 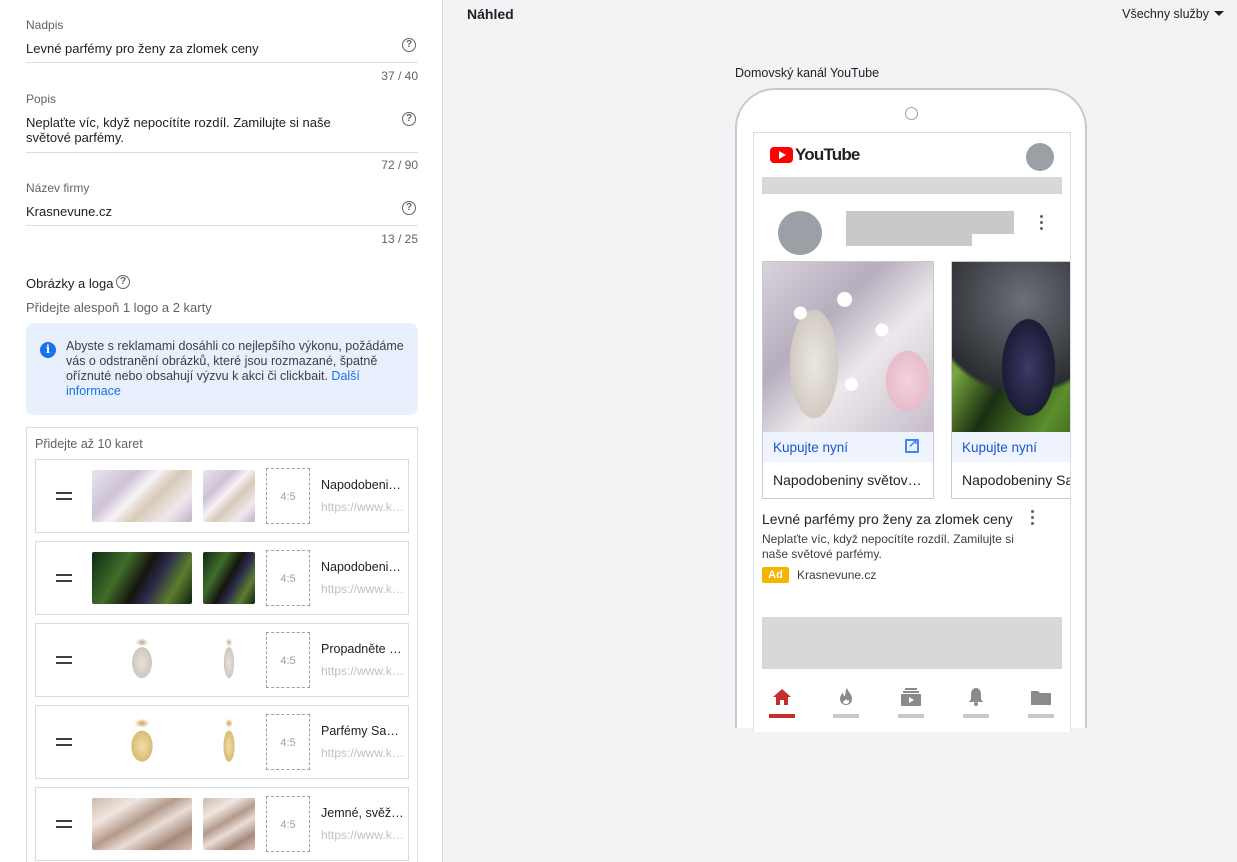 I want to click on business-name-field: Název firmy Krasnevune.cz ? 13 / 25, so click(x=222, y=214).